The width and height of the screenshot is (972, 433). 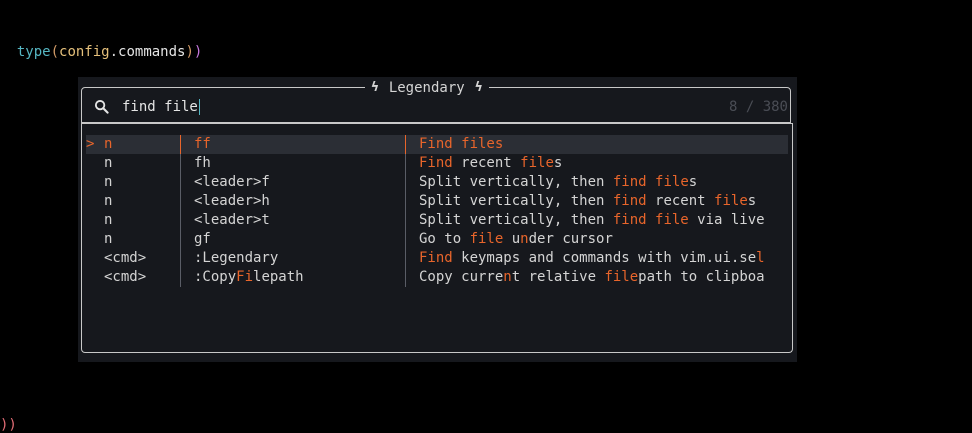 I want to click on description-segment: keymaps and commands with vim.ui.se, so click(x=604, y=258).